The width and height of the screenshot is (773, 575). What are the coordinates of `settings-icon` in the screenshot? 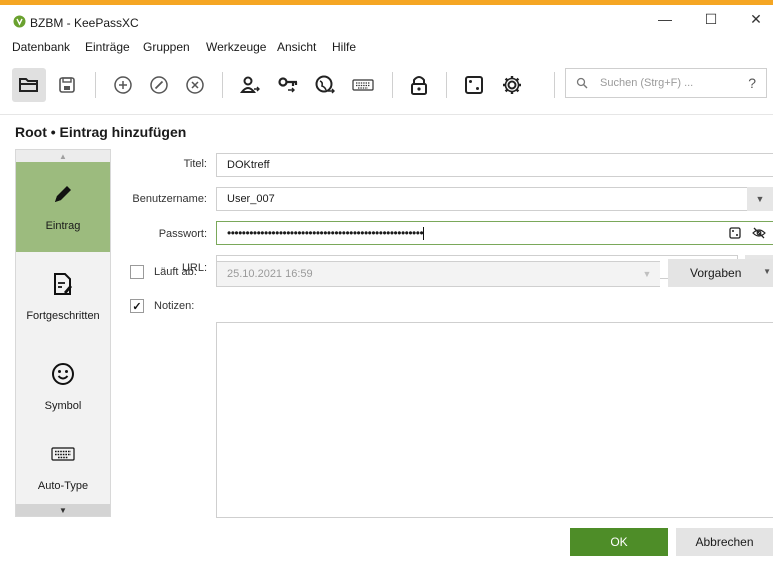 It's located at (512, 85).